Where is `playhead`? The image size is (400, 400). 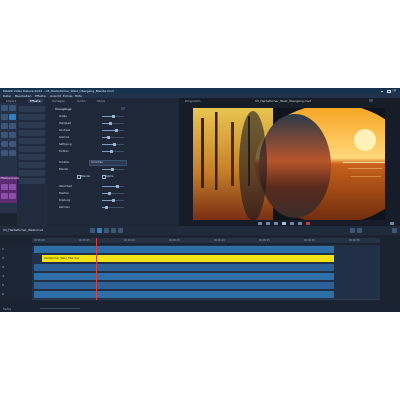 playhead is located at coordinates (96, 269).